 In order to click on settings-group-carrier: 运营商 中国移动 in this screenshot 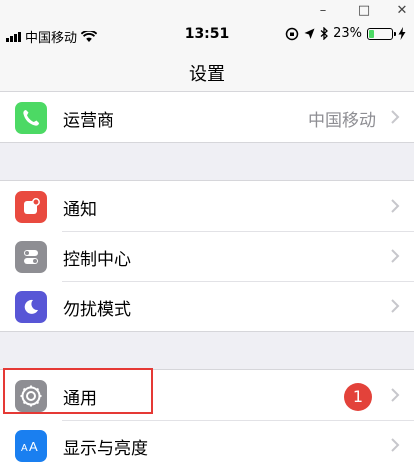, I will do `click(207, 117)`.